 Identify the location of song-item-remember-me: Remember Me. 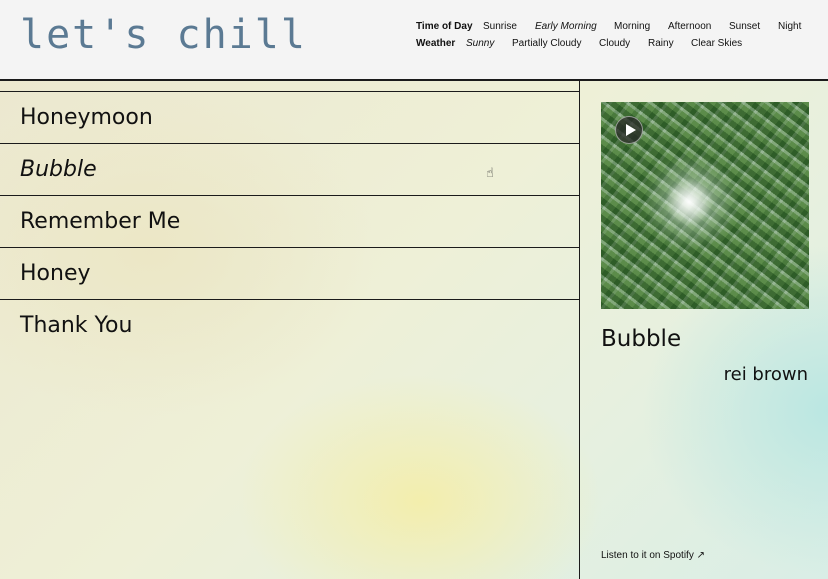
(289, 221).